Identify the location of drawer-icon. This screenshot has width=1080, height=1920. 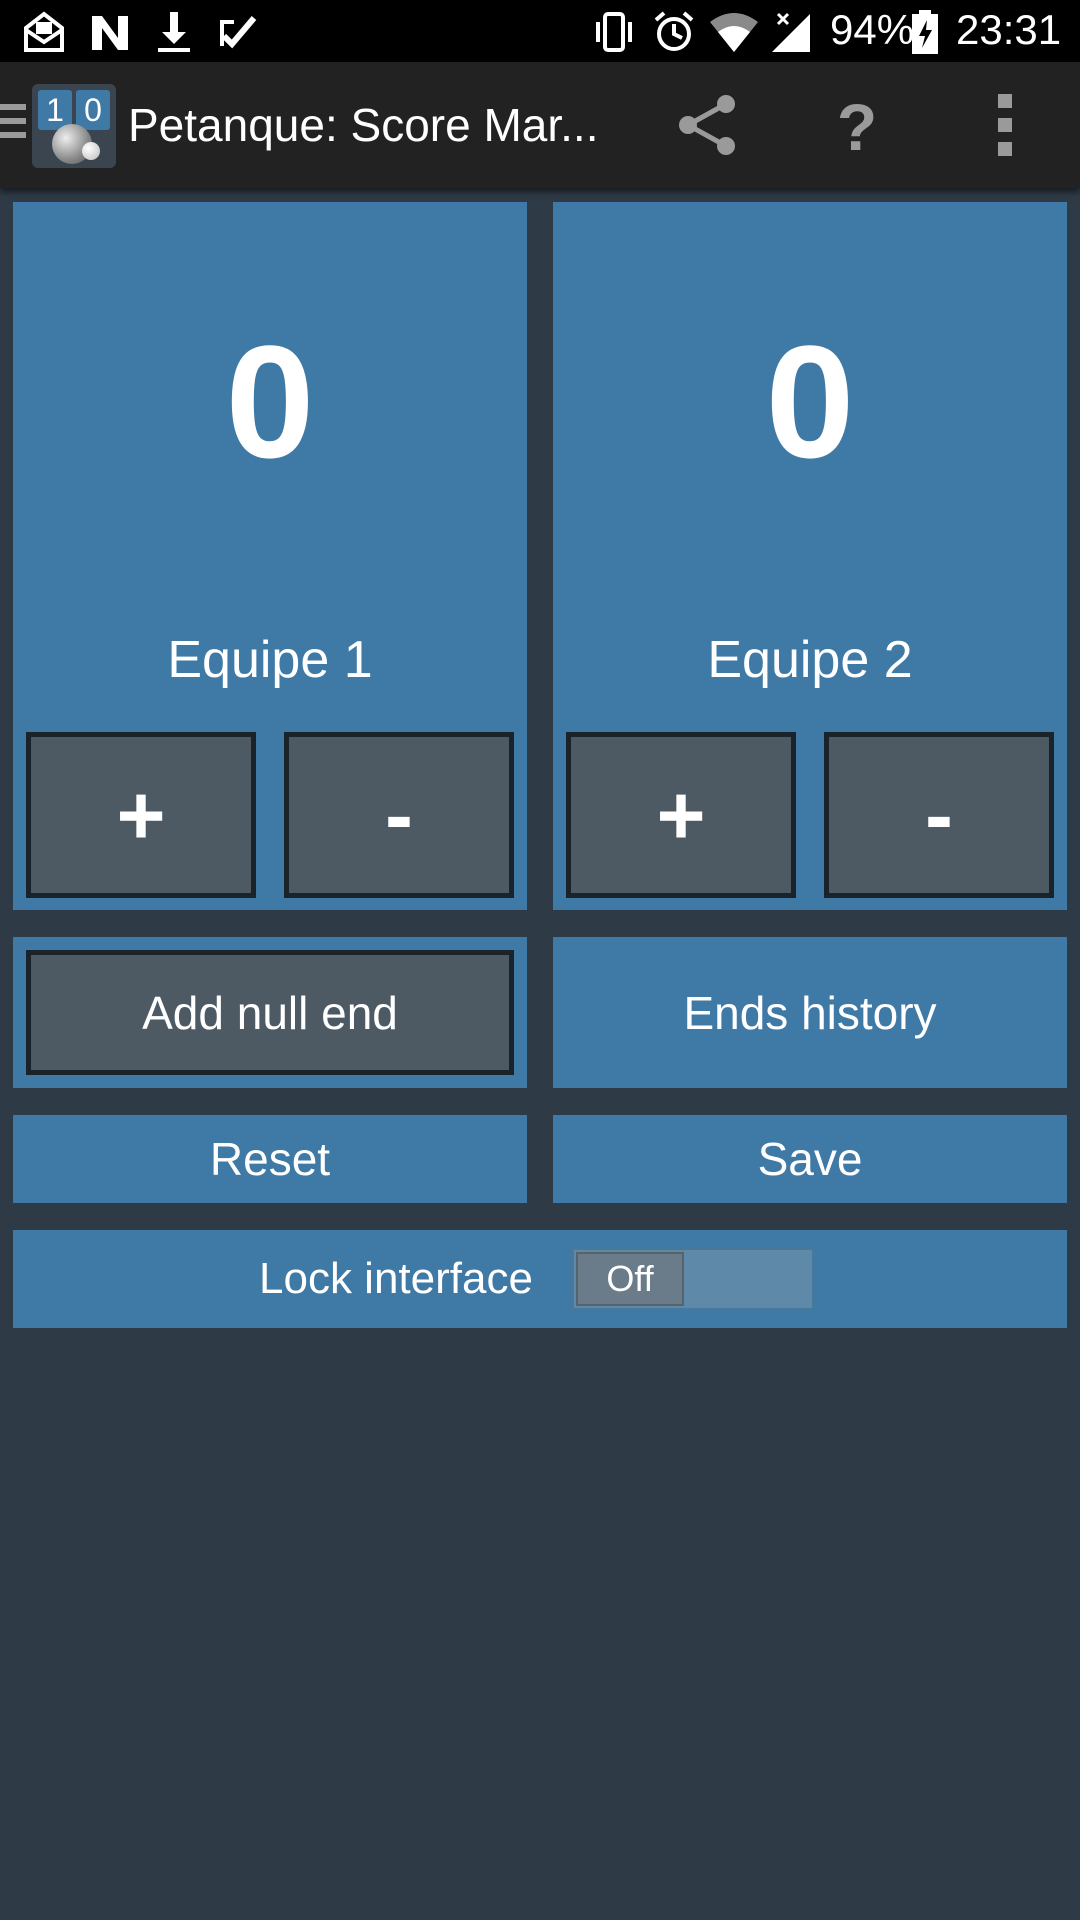
(13, 125).